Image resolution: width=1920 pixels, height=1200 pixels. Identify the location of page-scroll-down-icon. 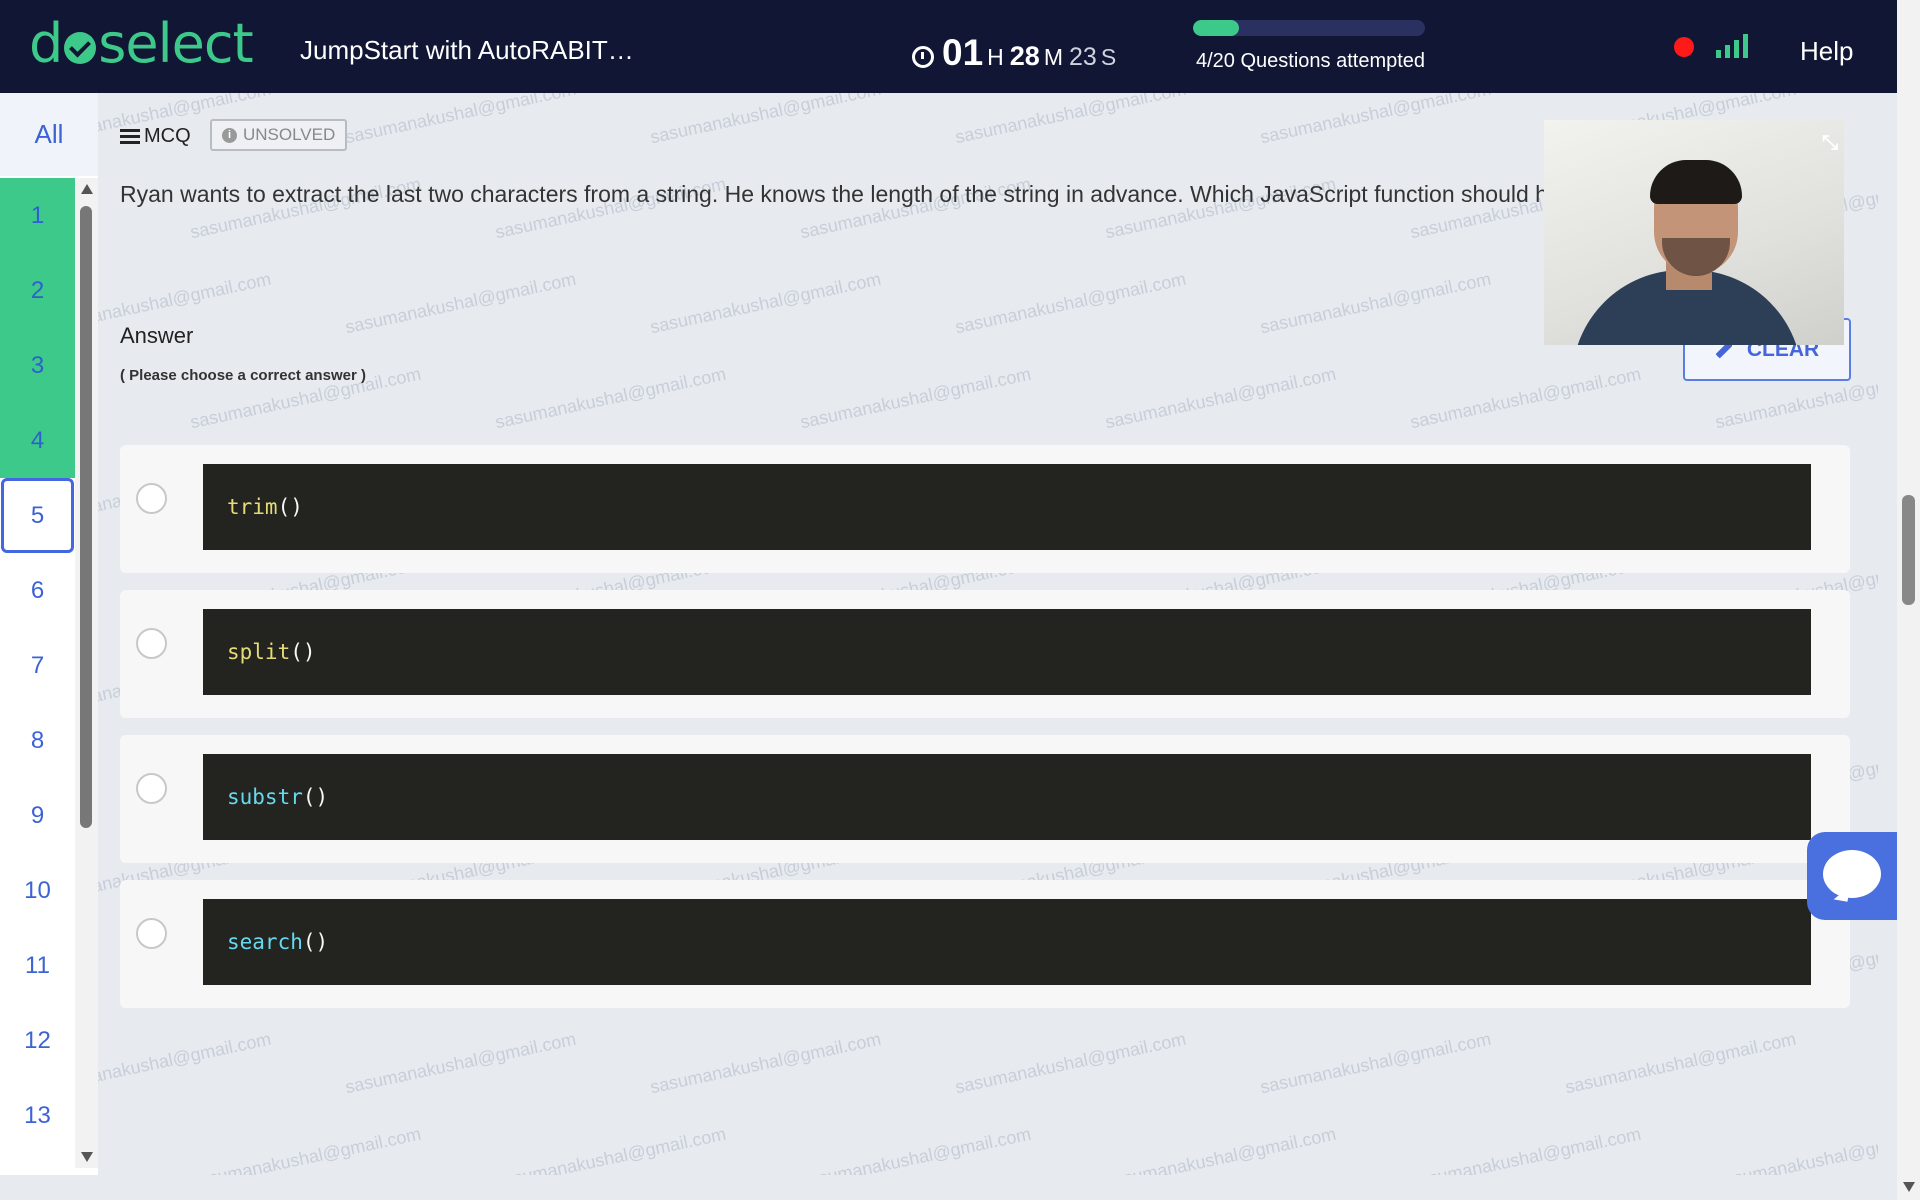
(1909, 1187).